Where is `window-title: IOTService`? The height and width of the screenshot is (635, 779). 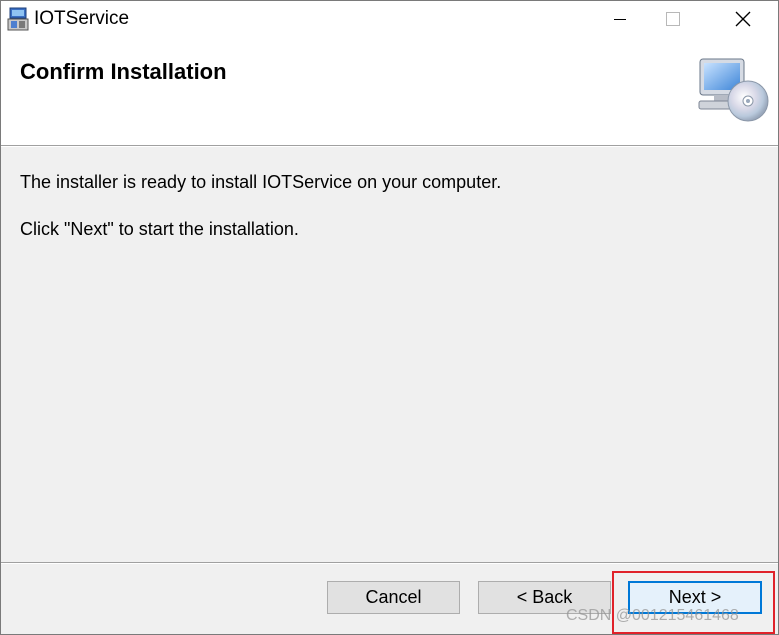 window-title: IOTService is located at coordinates (82, 18).